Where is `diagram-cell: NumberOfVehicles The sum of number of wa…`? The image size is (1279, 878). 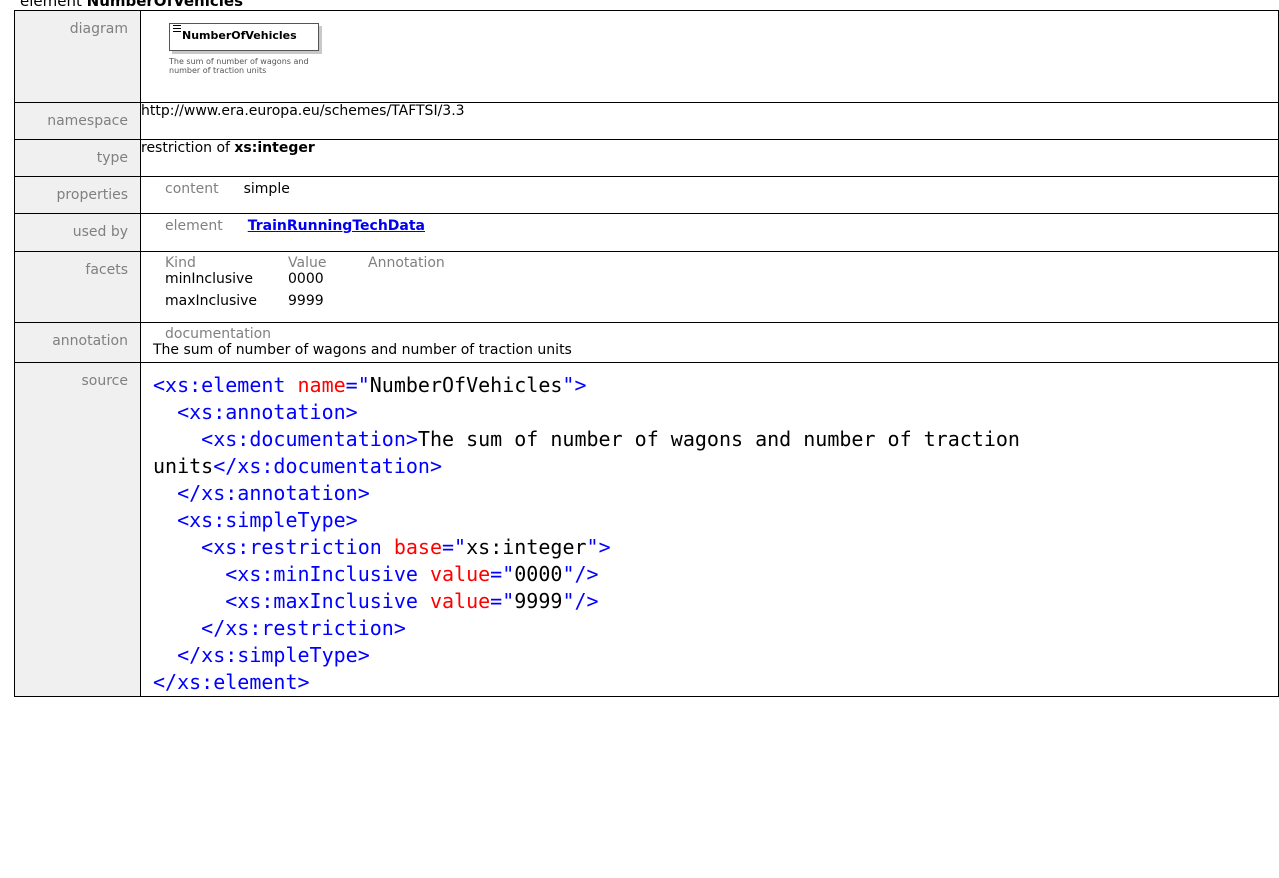 diagram-cell: NumberOfVehicles The sum of number of wa… is located at coordinates (709, 56).